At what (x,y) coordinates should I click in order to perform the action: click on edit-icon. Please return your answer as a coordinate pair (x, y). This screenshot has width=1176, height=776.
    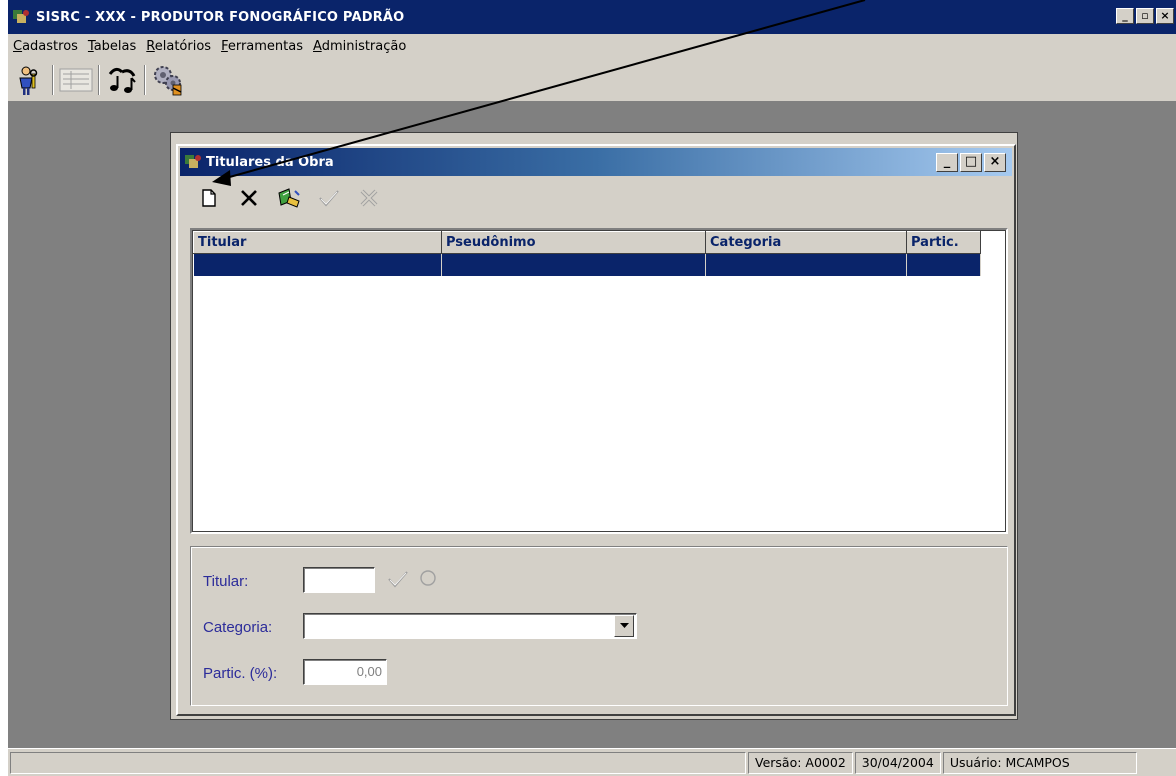
    Looking at the image, I should click on (289, 198).